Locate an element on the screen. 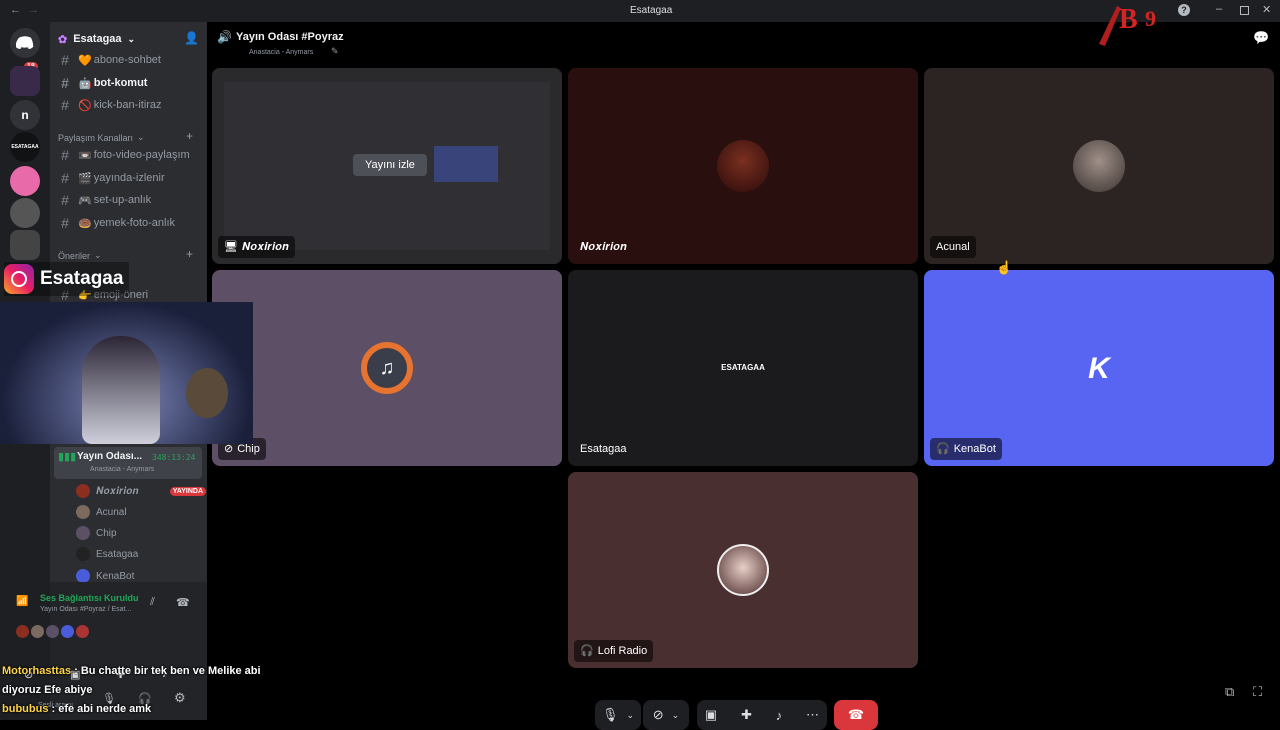 This screenshot has width=1280, height=730. live-badge: YAYINDA is located at coordinates (187, 491).